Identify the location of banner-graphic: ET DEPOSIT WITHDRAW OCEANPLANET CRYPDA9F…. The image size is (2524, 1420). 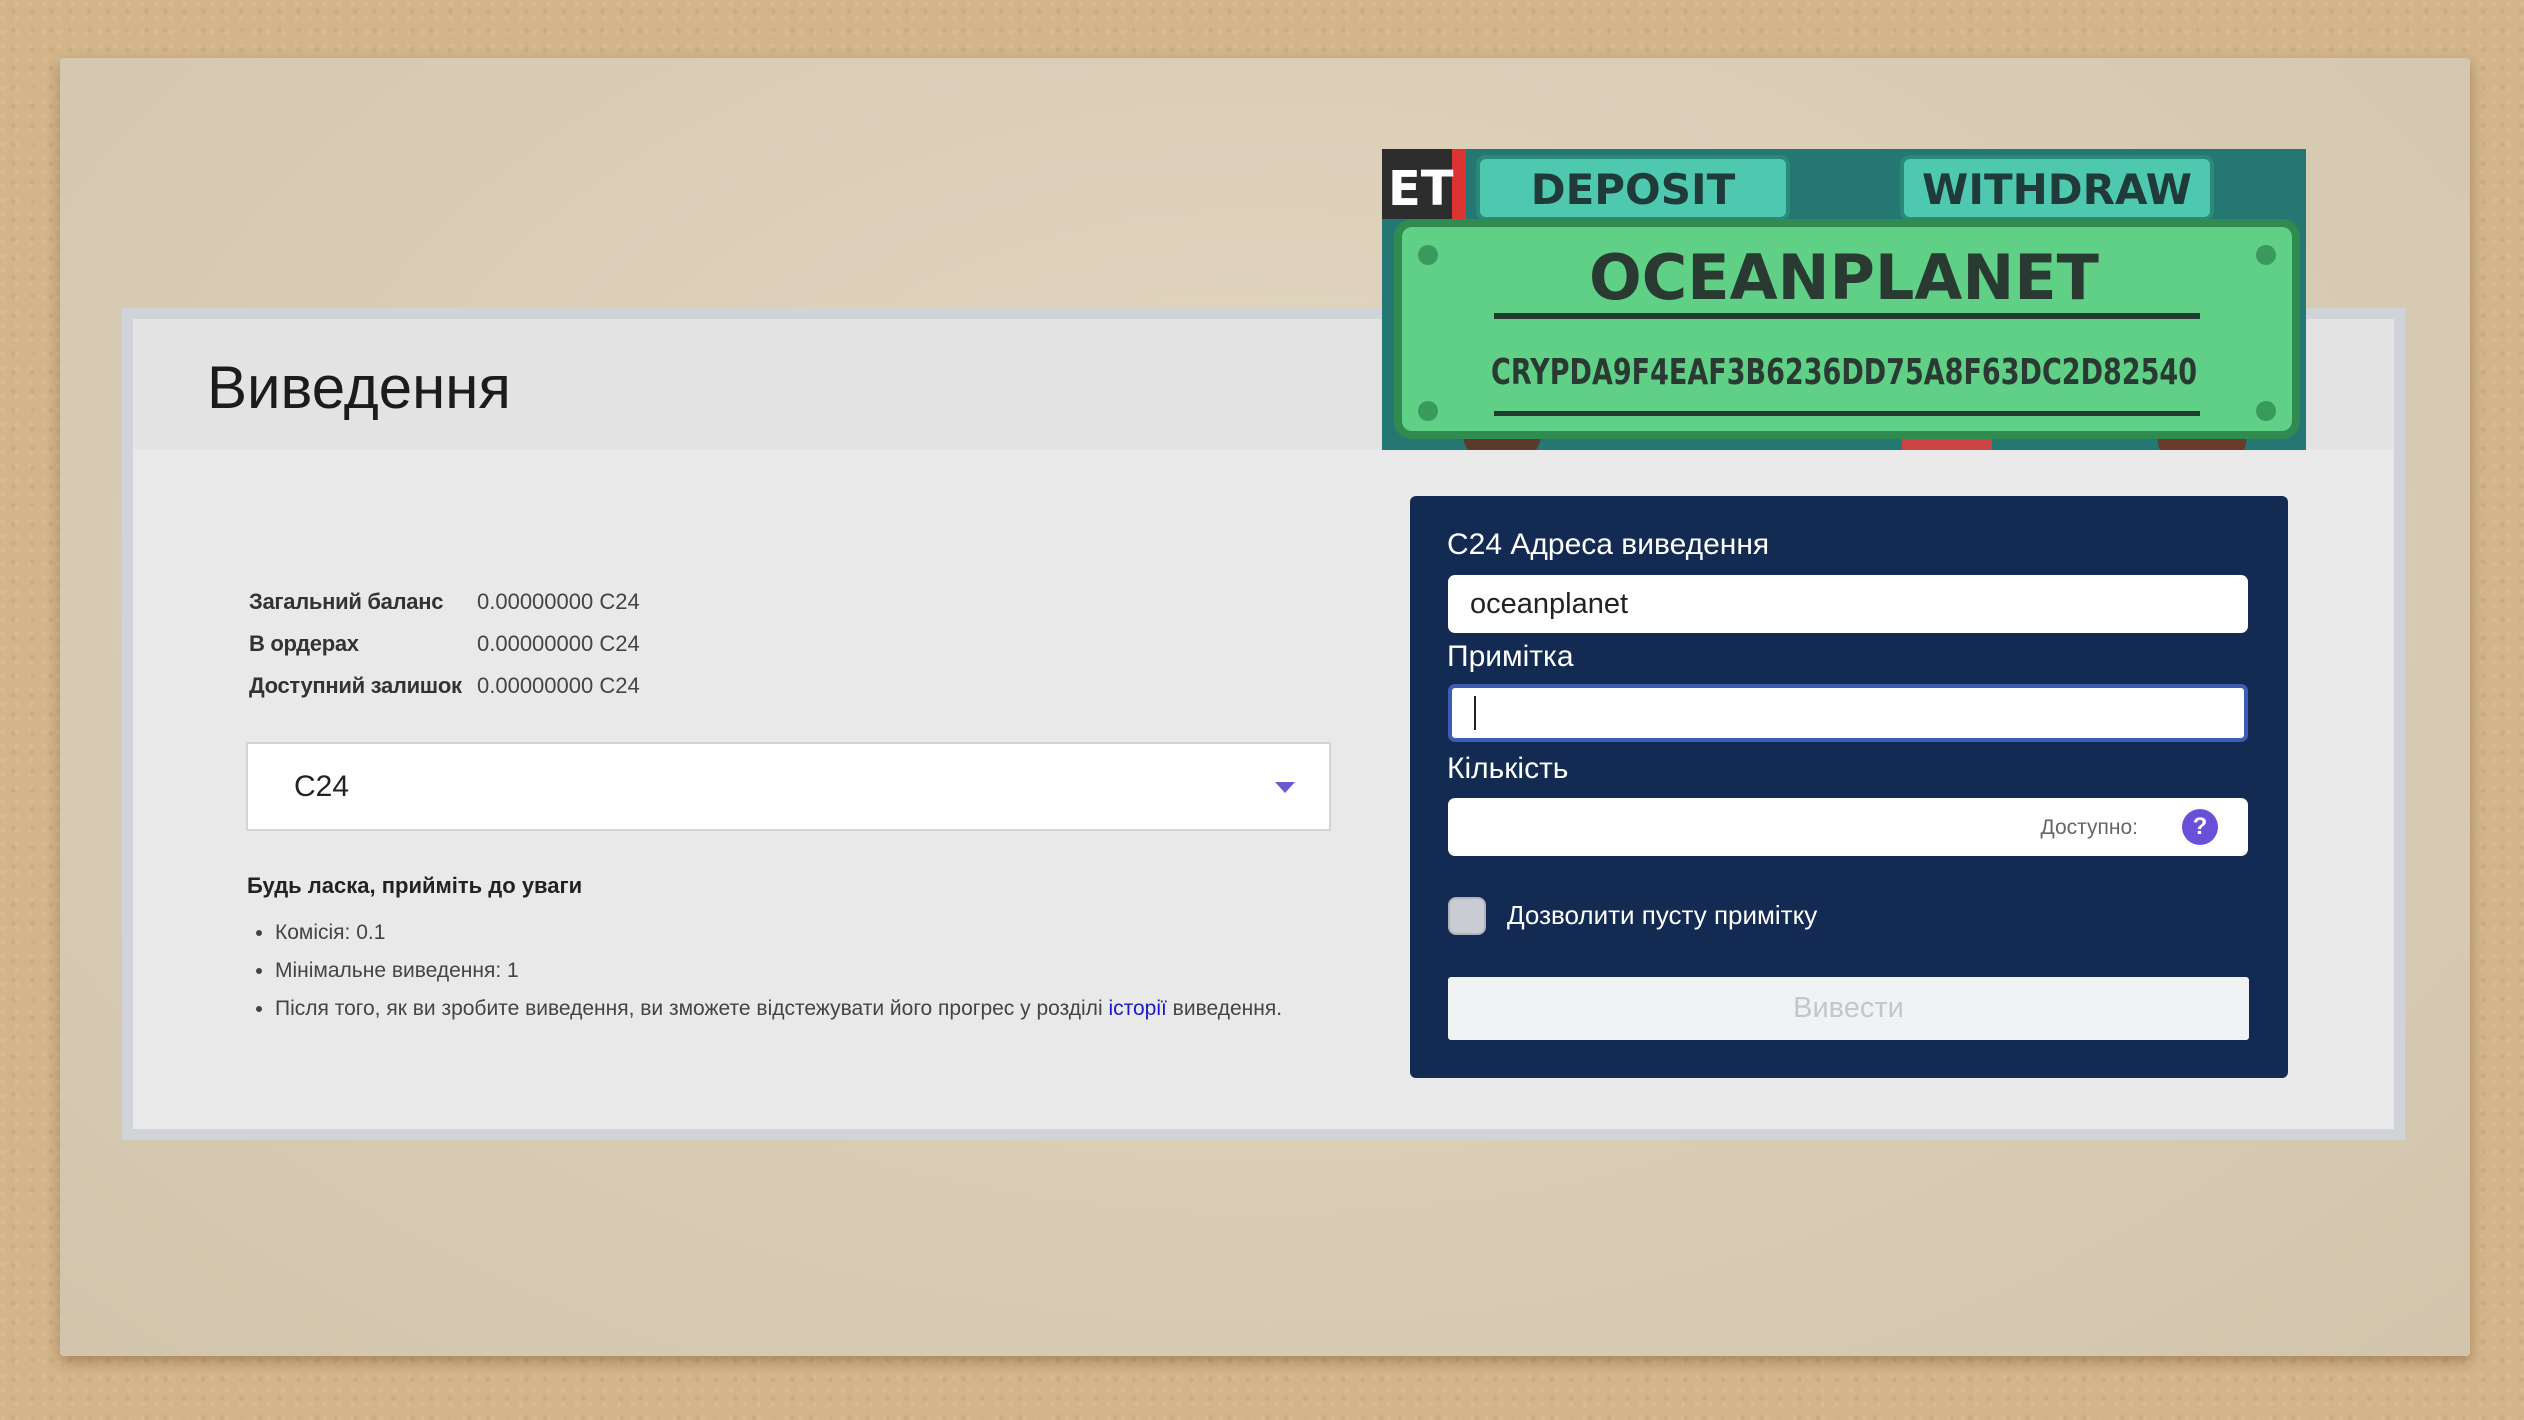
(1844, 299).